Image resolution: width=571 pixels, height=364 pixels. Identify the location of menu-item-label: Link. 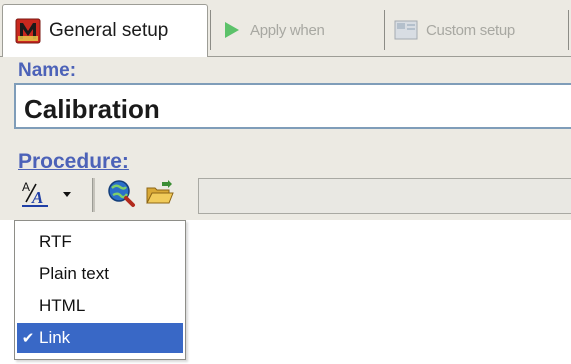
(55, 337).